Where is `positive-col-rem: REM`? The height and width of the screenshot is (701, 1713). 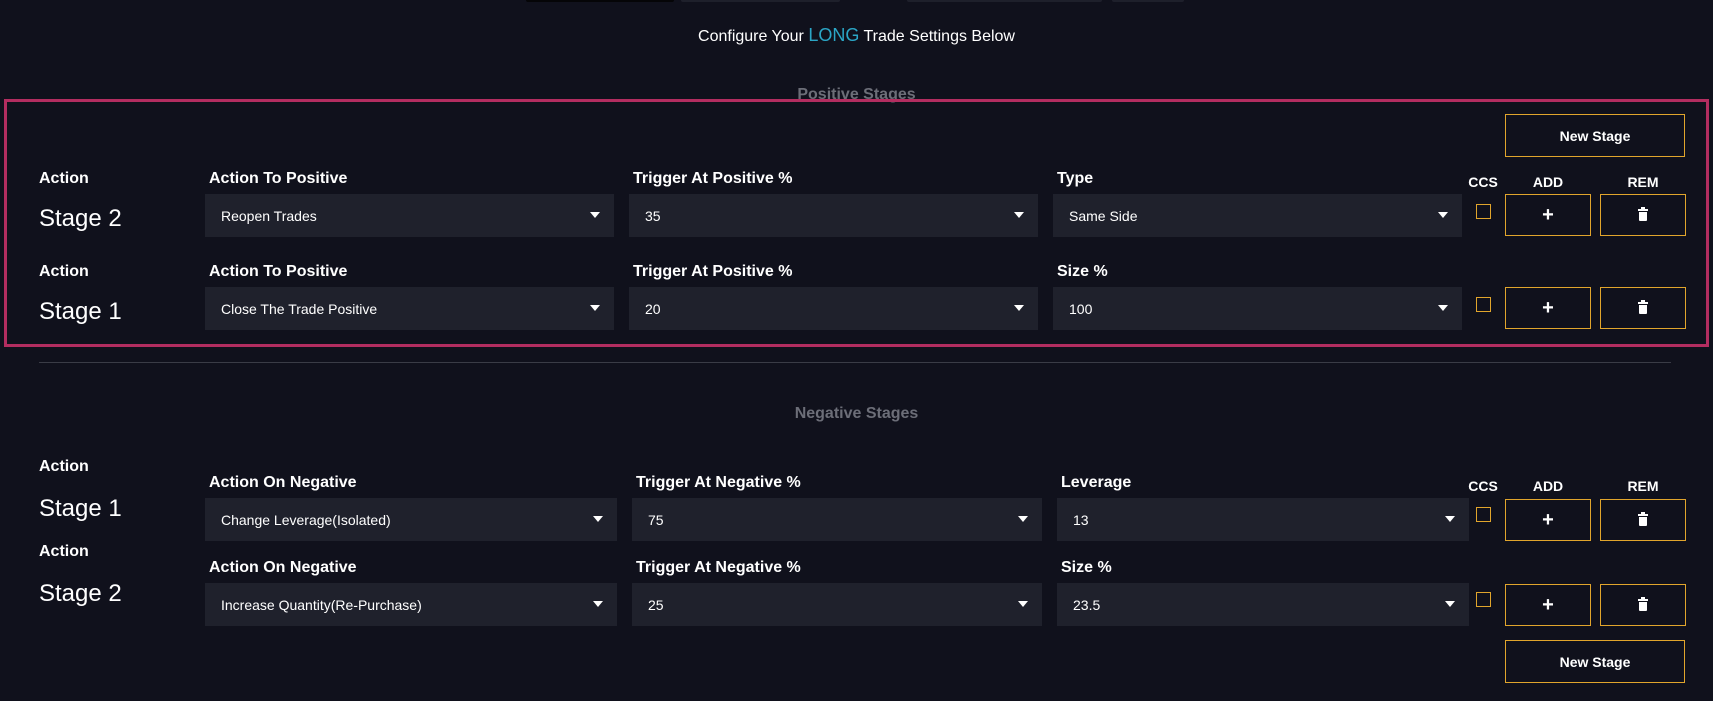 positive-col-rem: REM is located at coordinates (1643, 182).